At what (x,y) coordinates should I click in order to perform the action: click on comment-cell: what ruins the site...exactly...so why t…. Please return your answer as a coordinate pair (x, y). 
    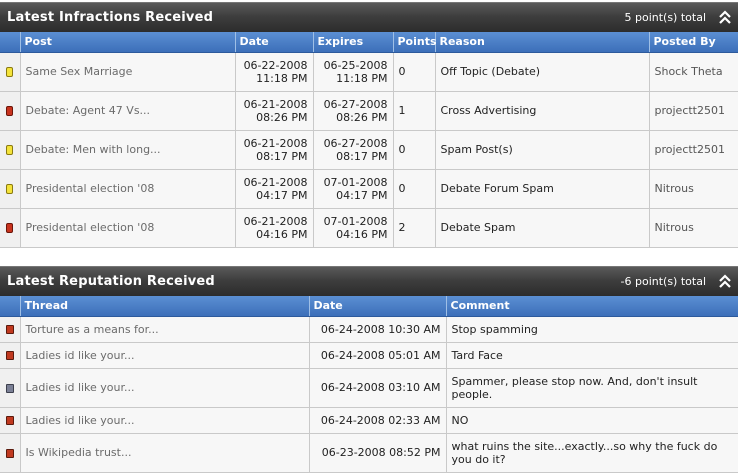
    Looking at the image, I should click on (592, 453).